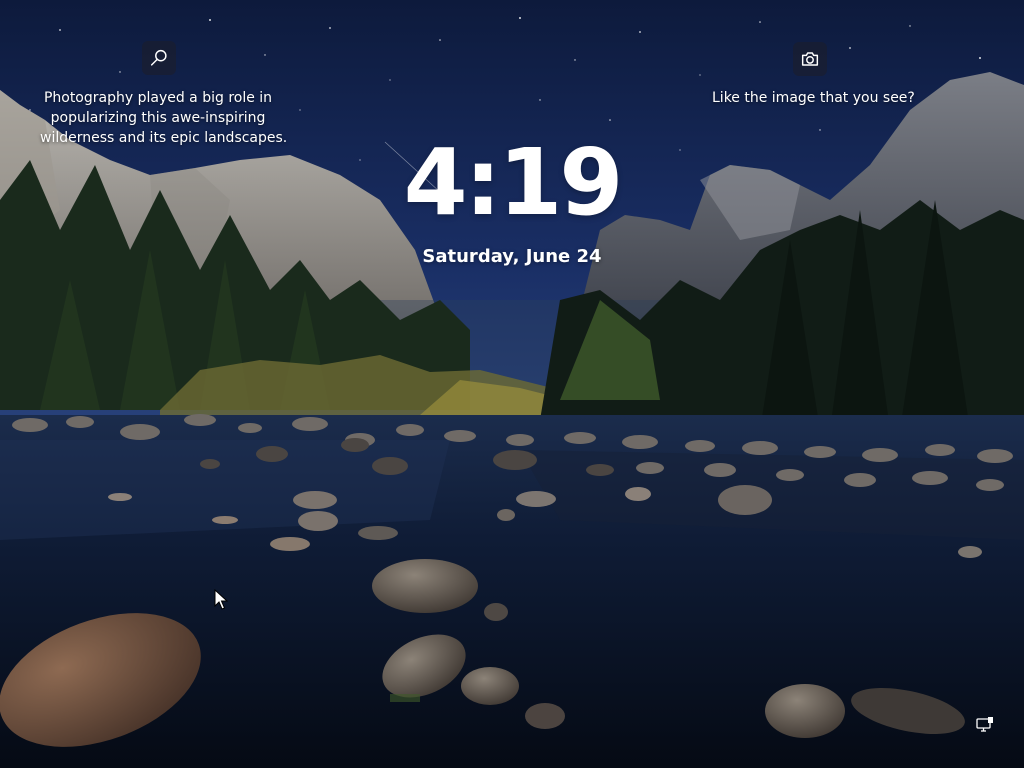  Describe the element at coordinates (813, 98) in the screenshot. I see `spotlight-feedback-text: Like the image that you see?` at that location.